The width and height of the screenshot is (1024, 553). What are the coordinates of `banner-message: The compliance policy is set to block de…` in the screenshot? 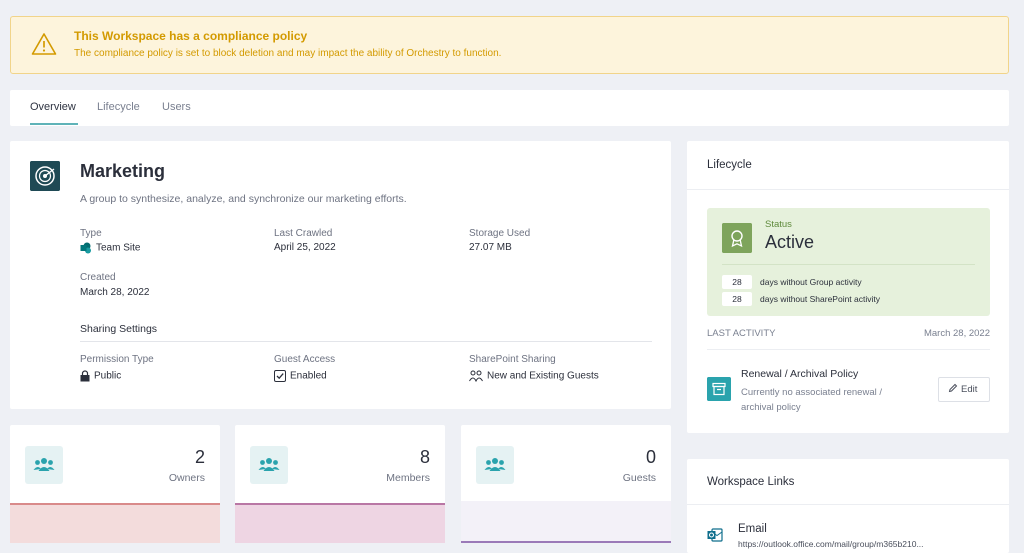 It's located at (288, 53).